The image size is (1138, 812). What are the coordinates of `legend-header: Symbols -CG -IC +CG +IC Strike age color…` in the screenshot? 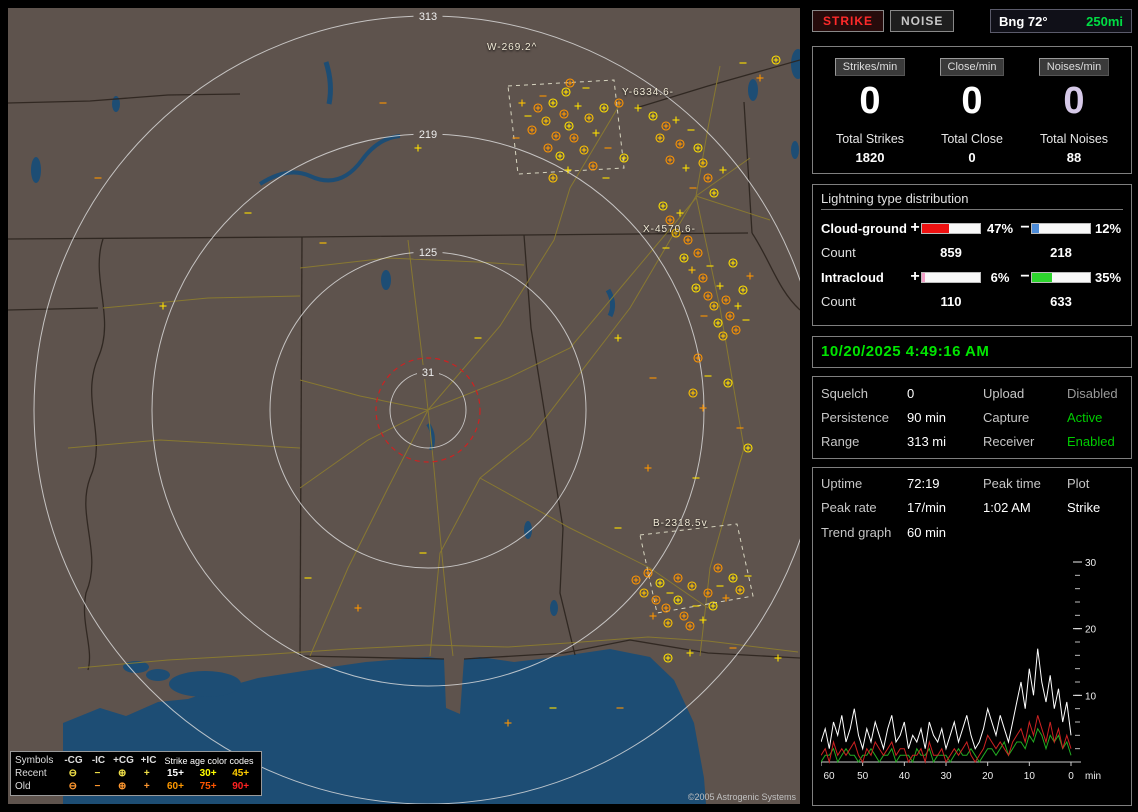 It's located at (136, 760).